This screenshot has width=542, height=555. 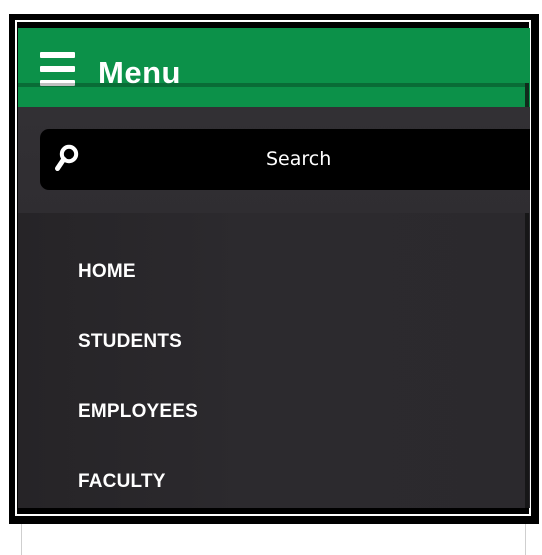 I want to click on menu-item-faculty: FACULTY, so click(x=122, y=482).